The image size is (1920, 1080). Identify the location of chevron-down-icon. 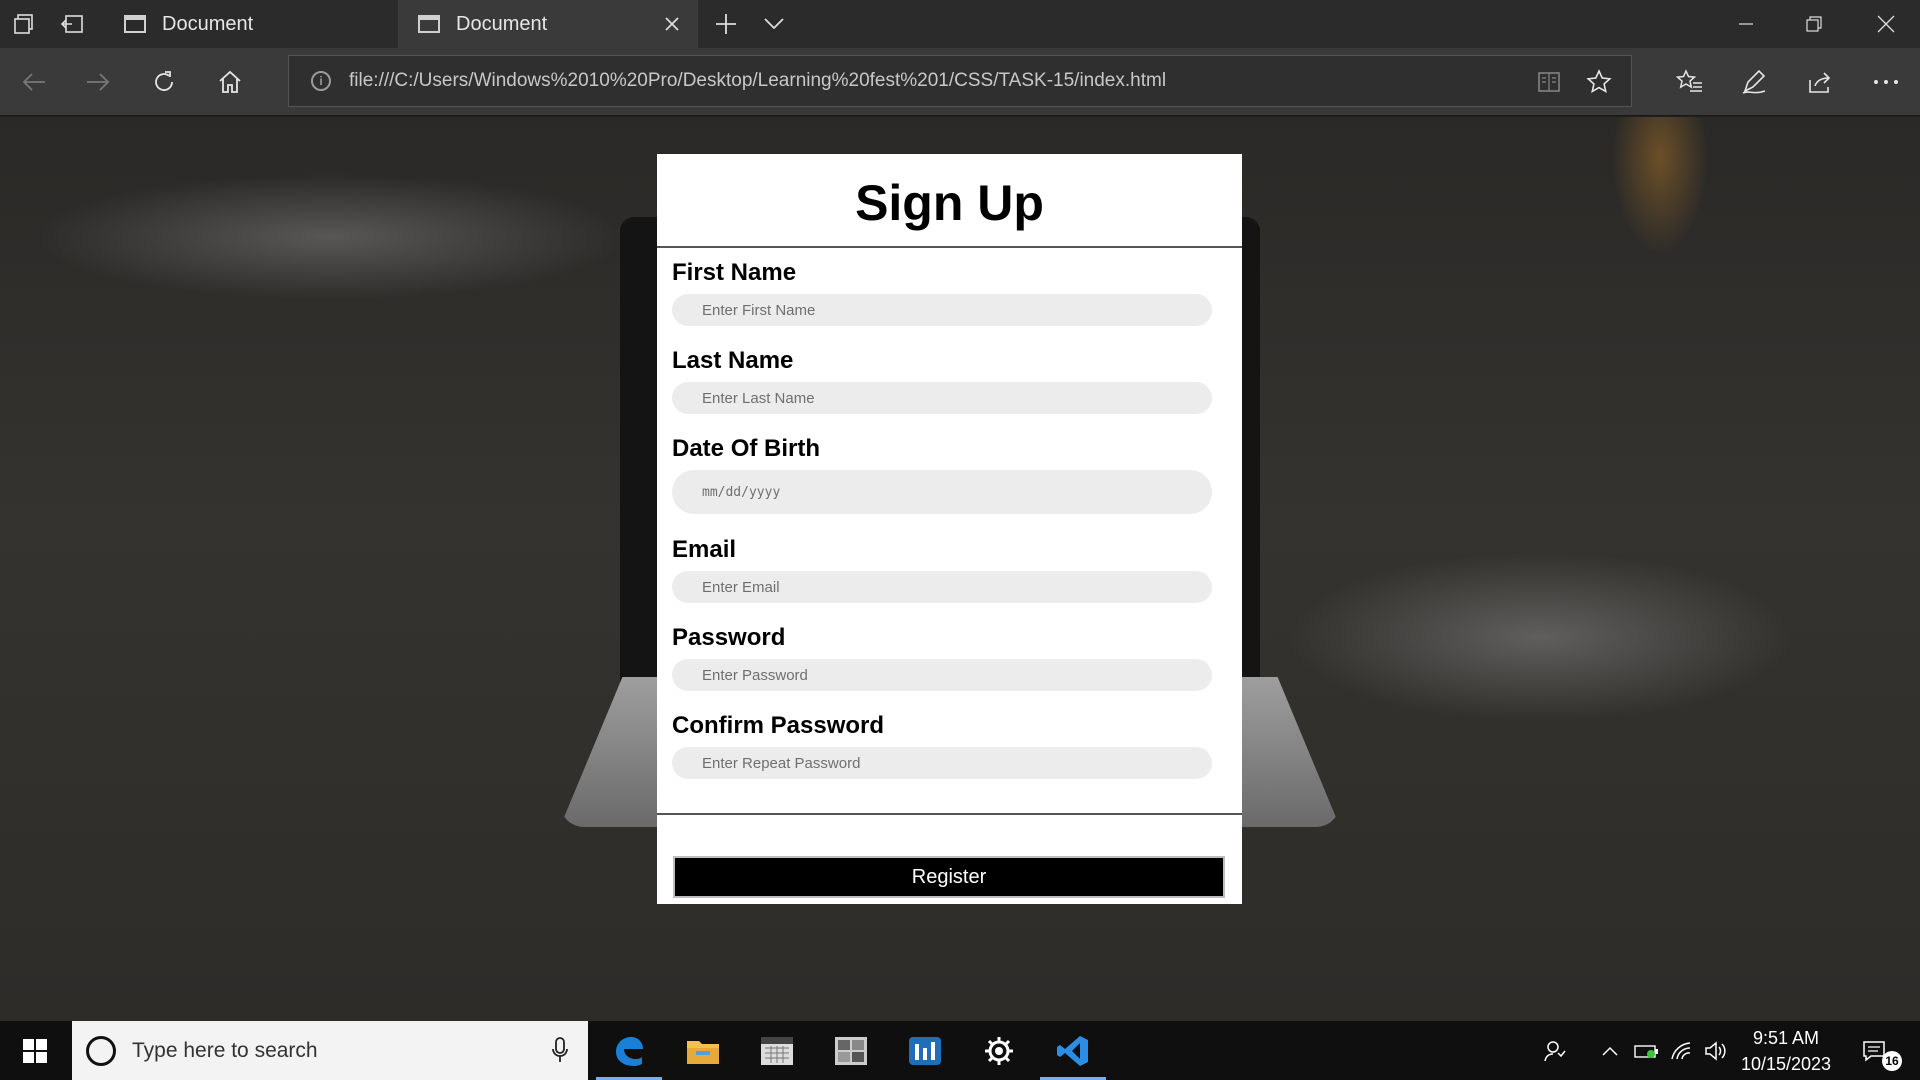
(774, 24).